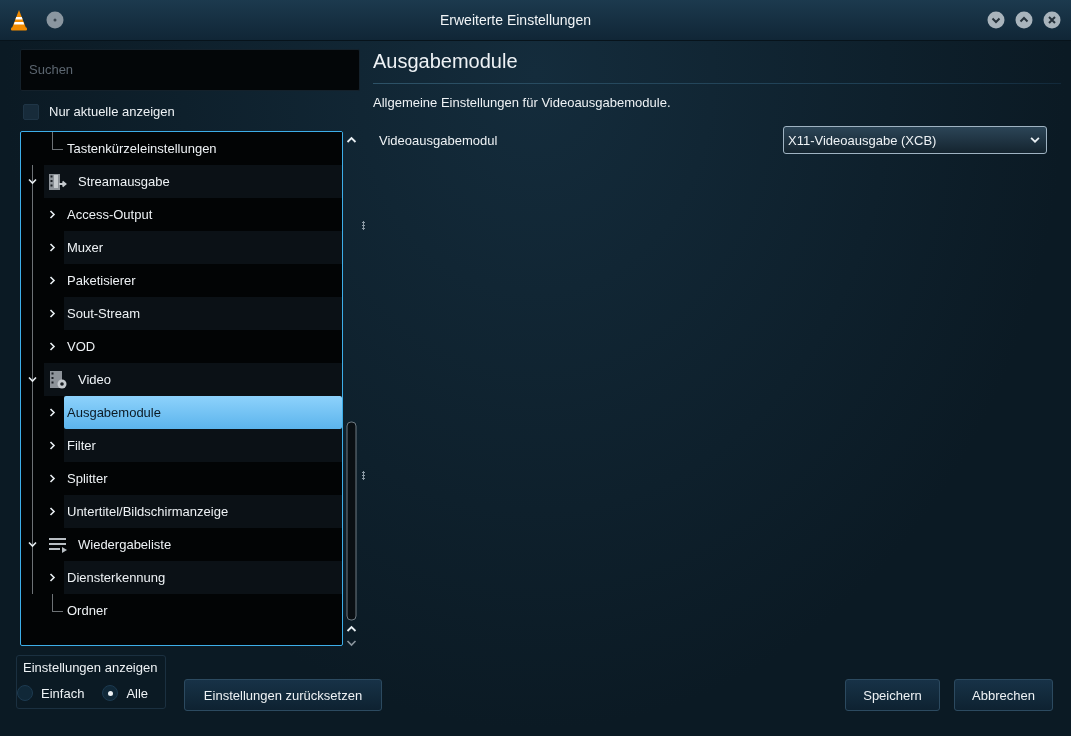 This screenshot has height=736, width=1071. What do you see at coordinates (446, 61) in the screenshot?
I see `panel-title: Ausgabemodule` at bounding box center [446, 61].